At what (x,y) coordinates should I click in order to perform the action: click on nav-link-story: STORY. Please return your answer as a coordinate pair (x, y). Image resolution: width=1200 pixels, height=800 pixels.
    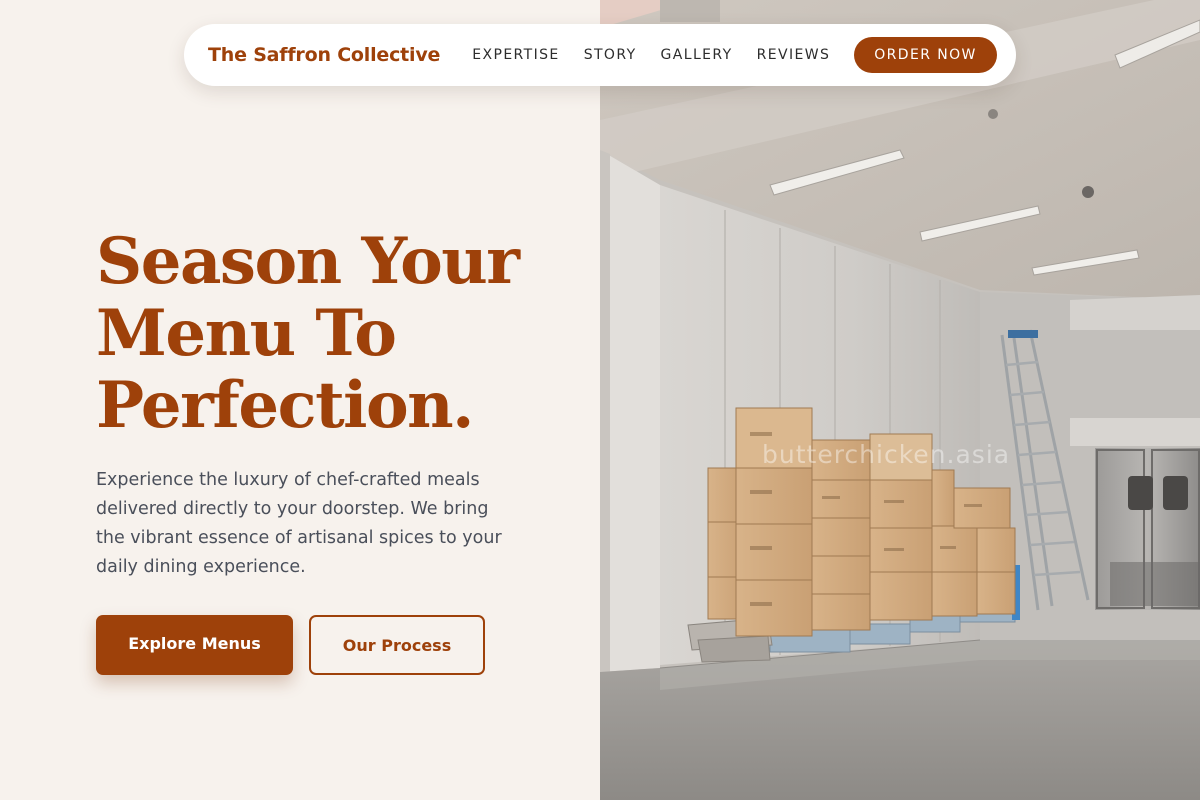
    Looking at the image, I should click on (610, 55).